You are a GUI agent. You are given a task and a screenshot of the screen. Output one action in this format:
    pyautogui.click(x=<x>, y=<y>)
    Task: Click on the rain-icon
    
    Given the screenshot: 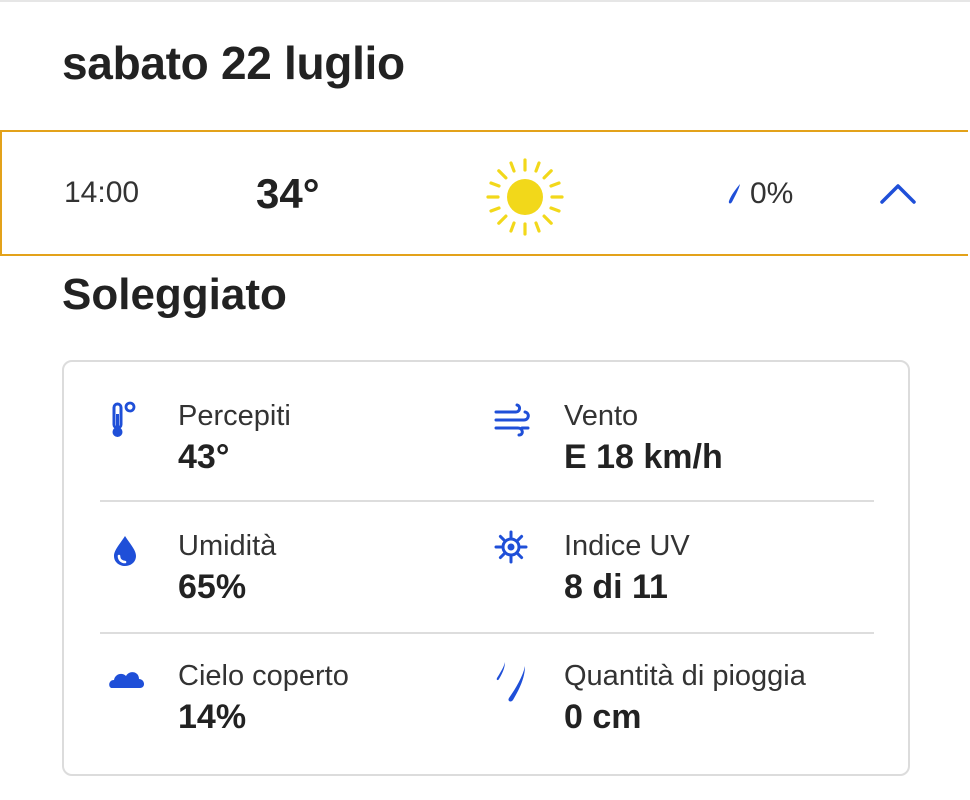 What is the action you would take?
    pyautogui.click(x=510, y=682)
    